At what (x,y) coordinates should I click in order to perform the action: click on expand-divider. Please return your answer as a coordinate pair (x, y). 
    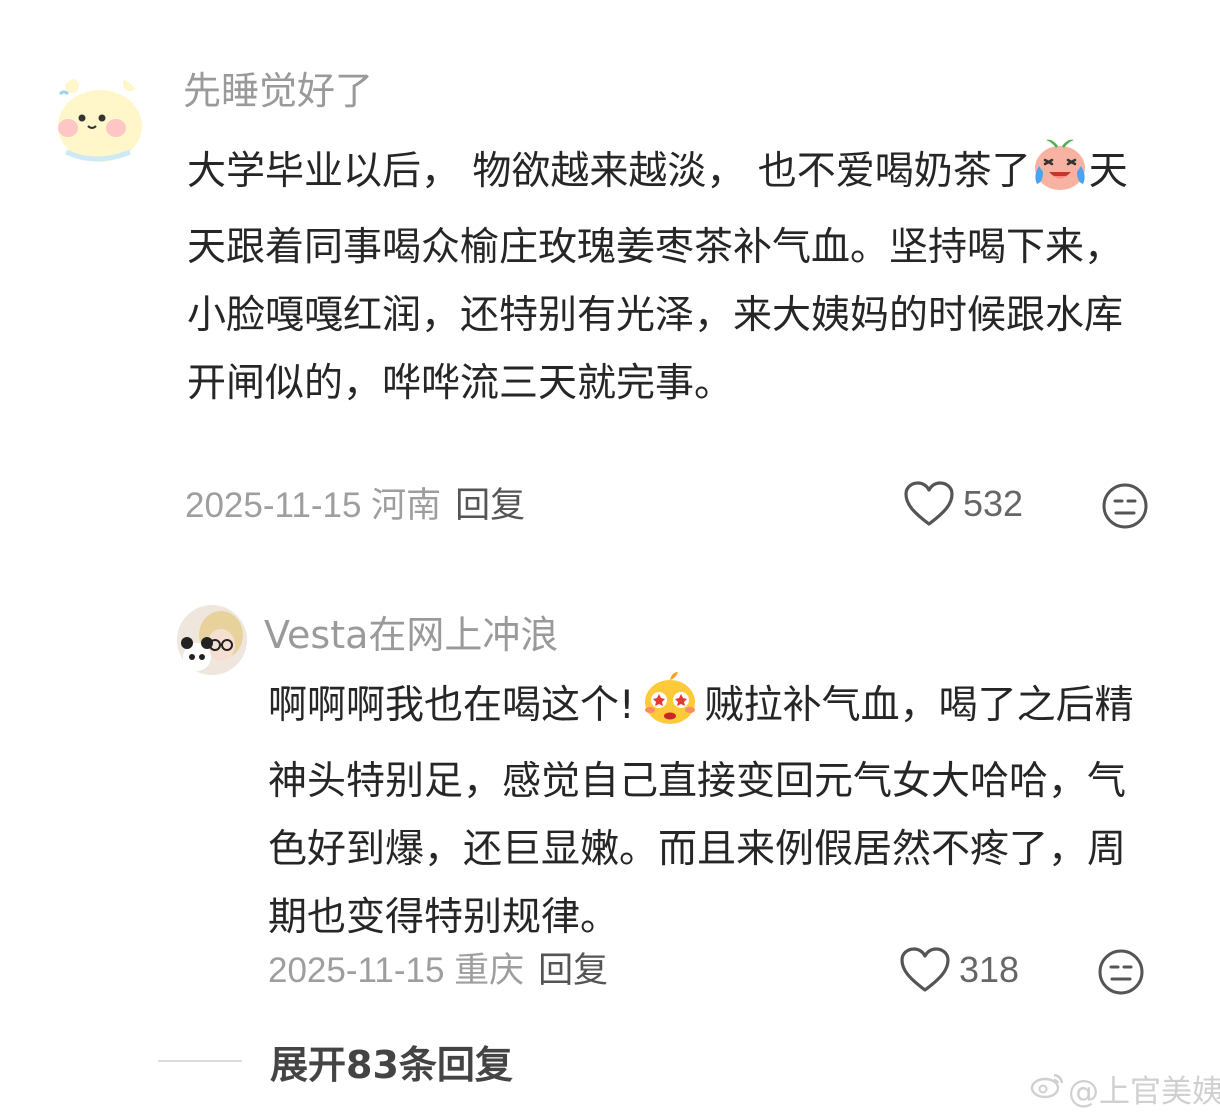
    Looking at the image, I should click on (200, 1061).